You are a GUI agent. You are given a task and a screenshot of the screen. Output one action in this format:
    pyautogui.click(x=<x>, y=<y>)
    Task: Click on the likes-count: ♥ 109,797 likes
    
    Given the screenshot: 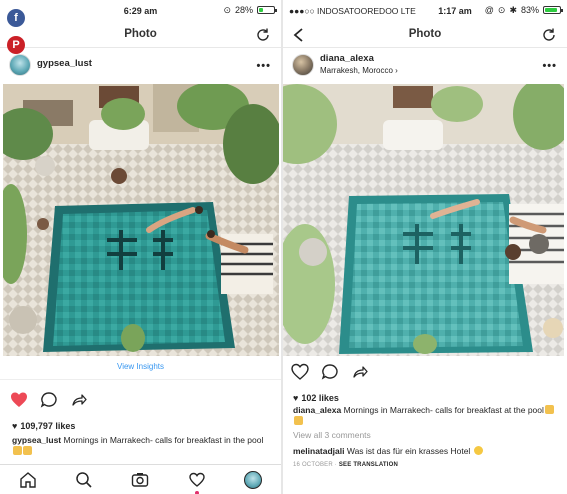 What is the action you would take?
    pyautogui.click(x=43, y=426)
    